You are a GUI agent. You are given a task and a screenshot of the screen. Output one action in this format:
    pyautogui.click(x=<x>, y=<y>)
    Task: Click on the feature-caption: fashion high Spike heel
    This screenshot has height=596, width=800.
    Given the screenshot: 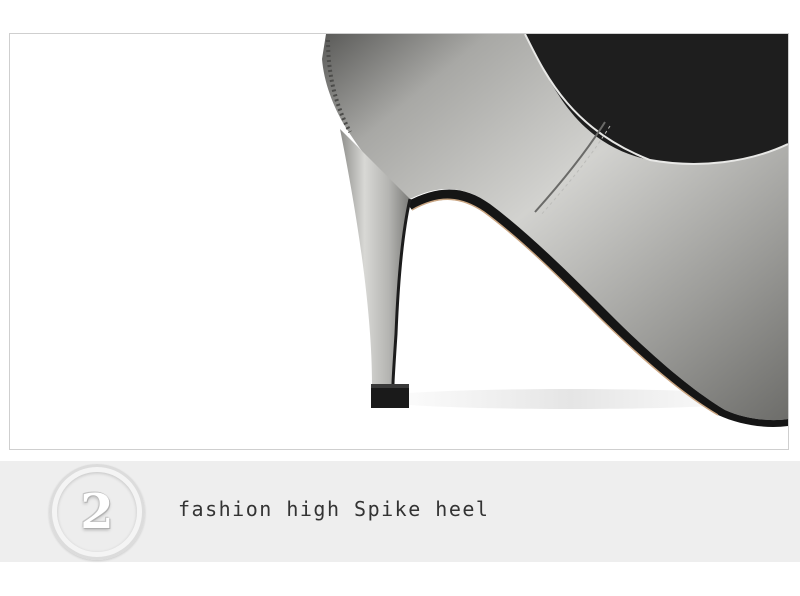 What is the action you would take?
    pyautogui.click(x=334, y=509)
    